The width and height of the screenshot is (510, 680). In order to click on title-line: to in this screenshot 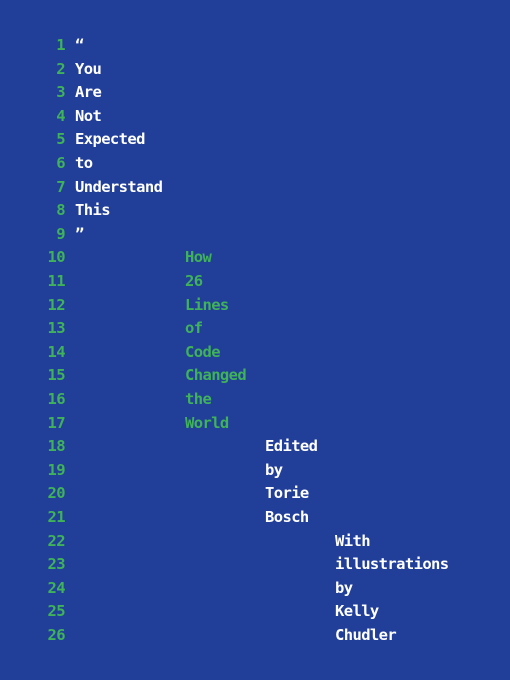, I will do `click(84, 163)`.